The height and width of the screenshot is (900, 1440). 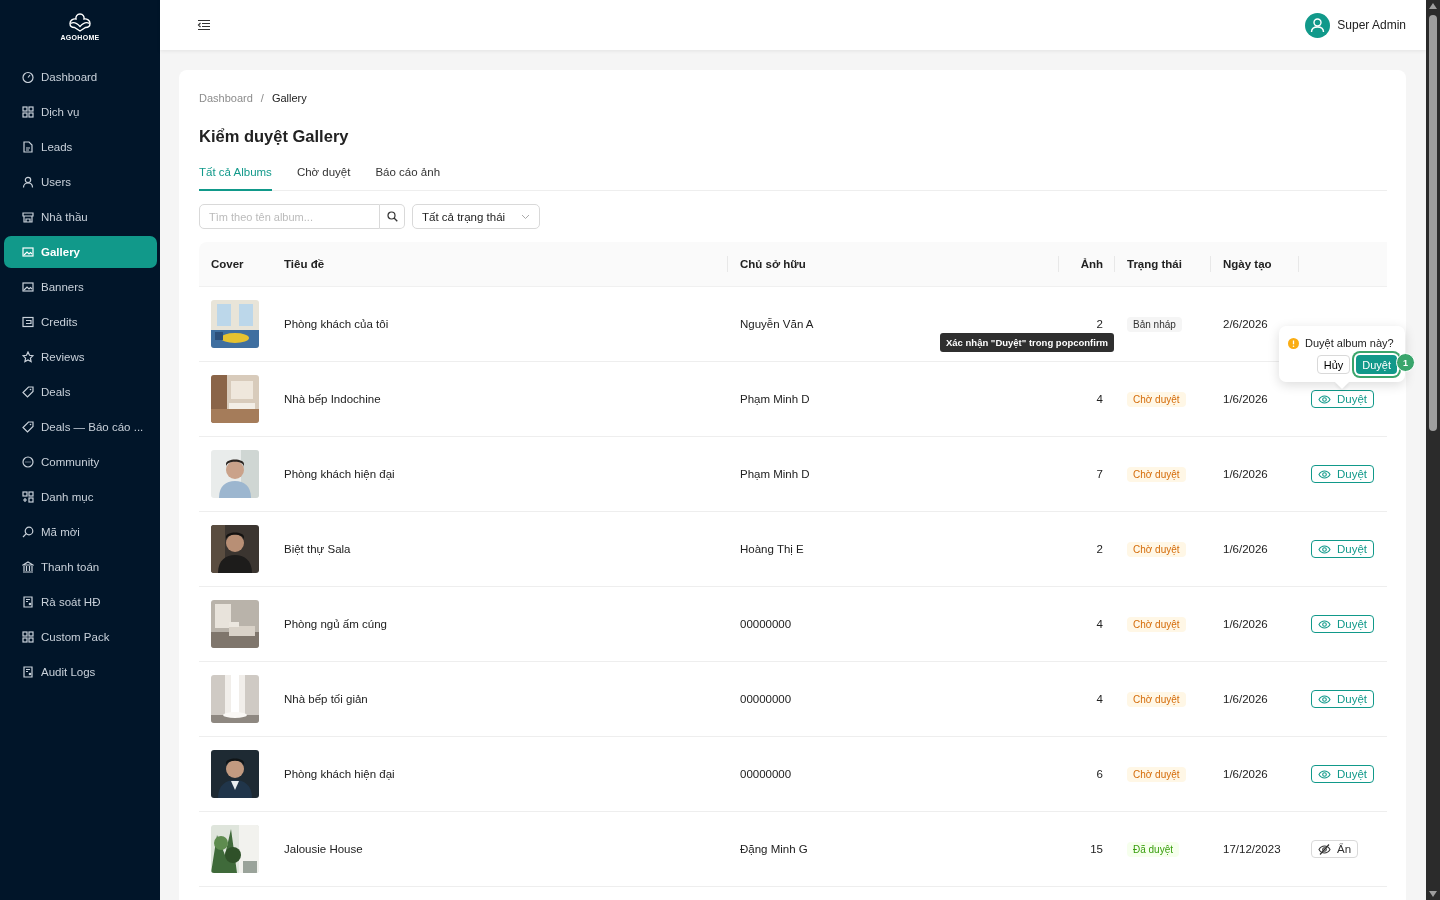 What do you see at coordinates (80, 252) in the screenshot?
I see `sidebar-item: Gallery` at bounding box center [80, 252].